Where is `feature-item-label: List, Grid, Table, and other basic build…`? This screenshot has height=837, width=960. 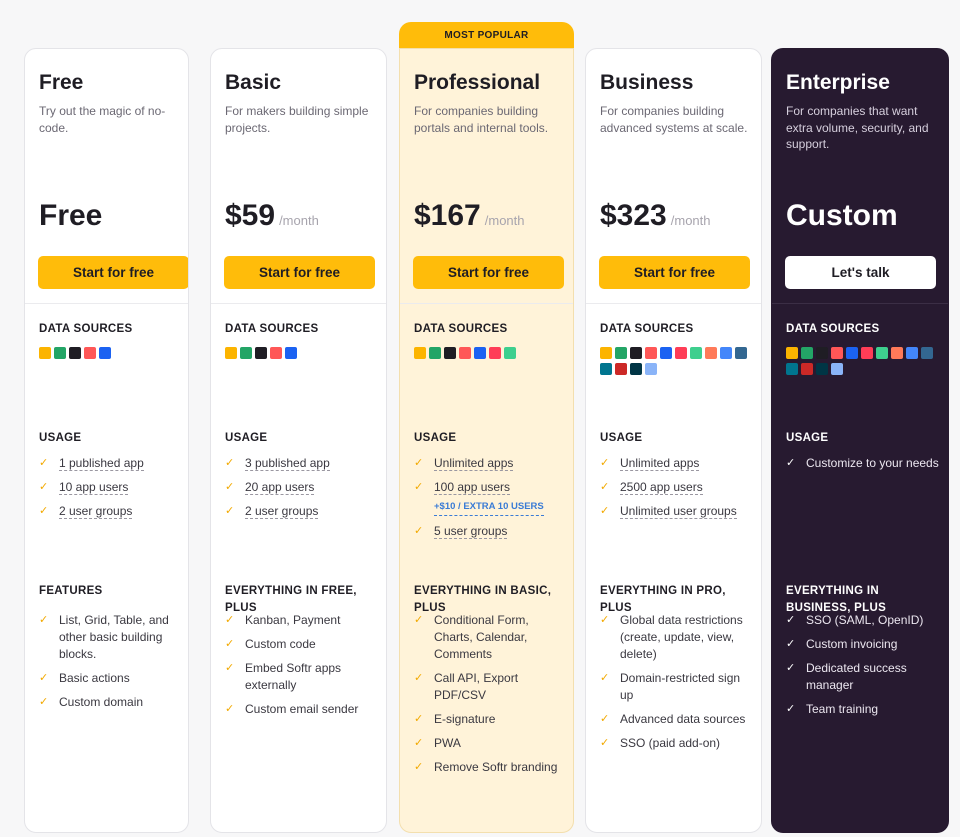
feature-item-label: List, Grid, Table, and other basic build… is located at coordinates (114, 637).